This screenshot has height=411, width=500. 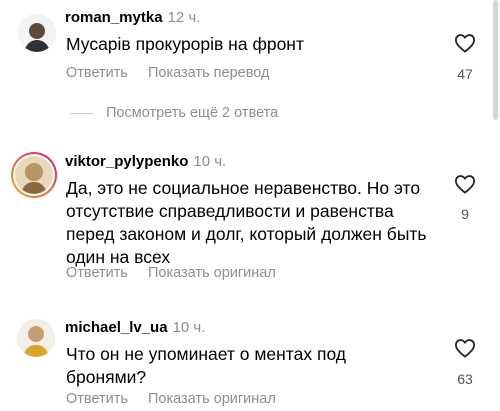 What do you see at coordinates (185, 44) in the screenshot?
I see `comment-text: Мусарів прокурорів на фронт` at bounding box center [185, 44].